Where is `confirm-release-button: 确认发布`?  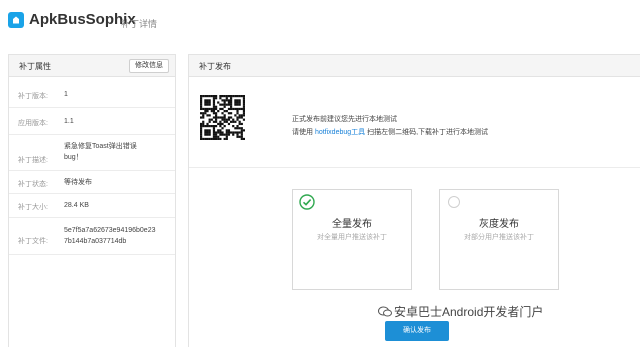 confirm-release-button: 确认发布 is located at coordinates (417, 331).